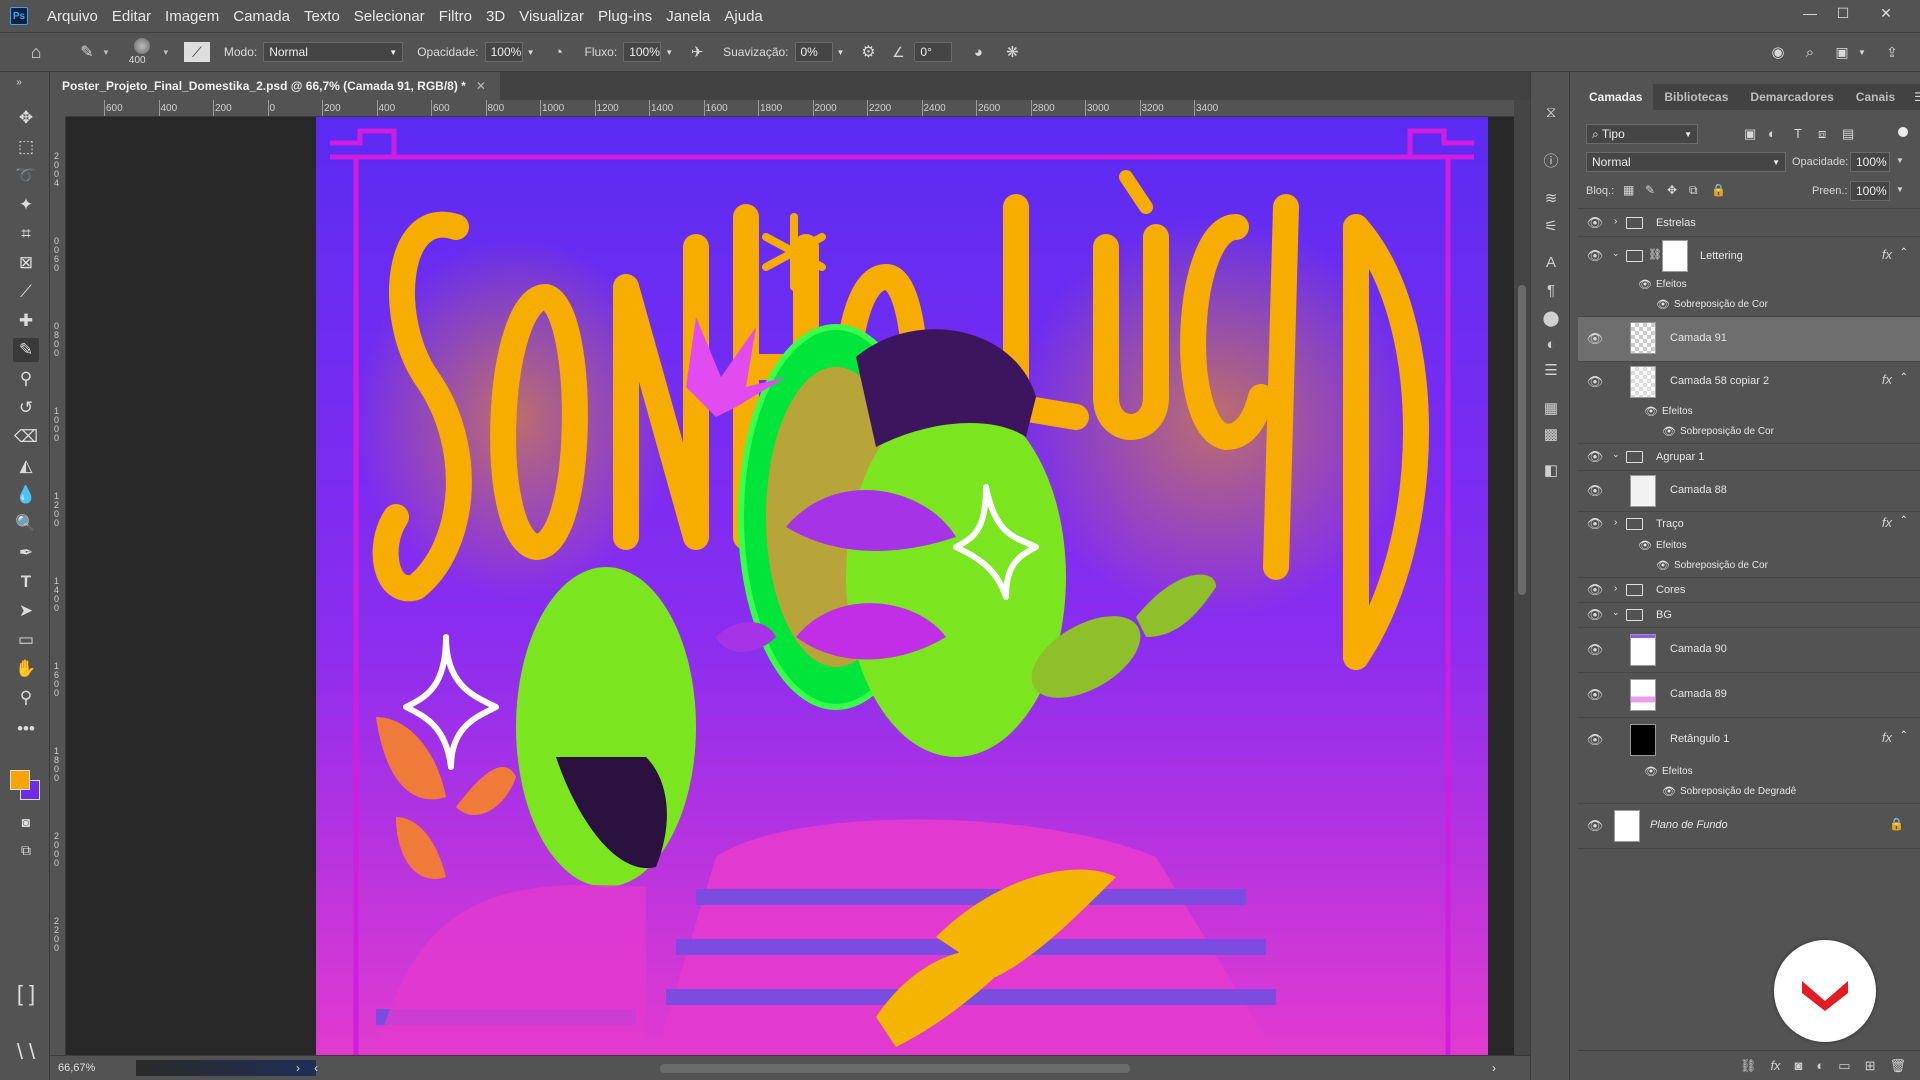 The height and width of the screenshot is (1080, 1920). What do you see at coordinates (26, 729) in the screenshot?
I see `more-tools-icon: •••` at bounding box center [26, 729].